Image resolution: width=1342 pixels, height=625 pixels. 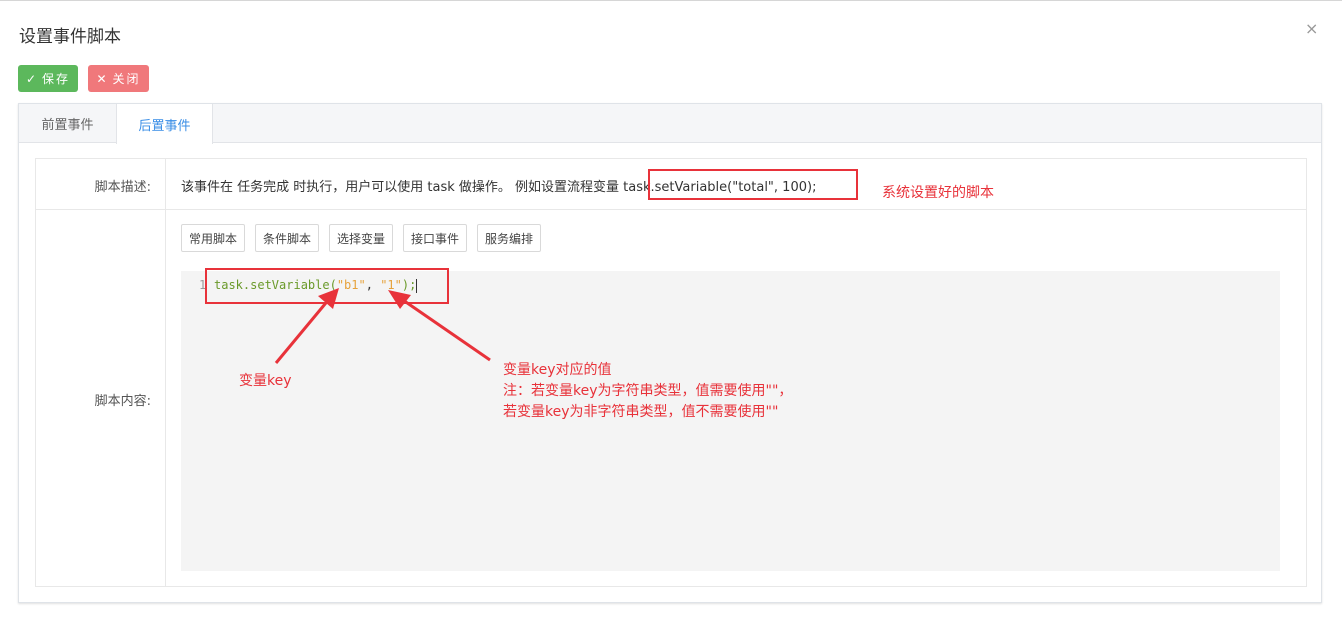 What do you see at coordinates (122, 187) in the screenshot?
I see `desc-label: 脚本描述:` at bounding box center [122, 187].